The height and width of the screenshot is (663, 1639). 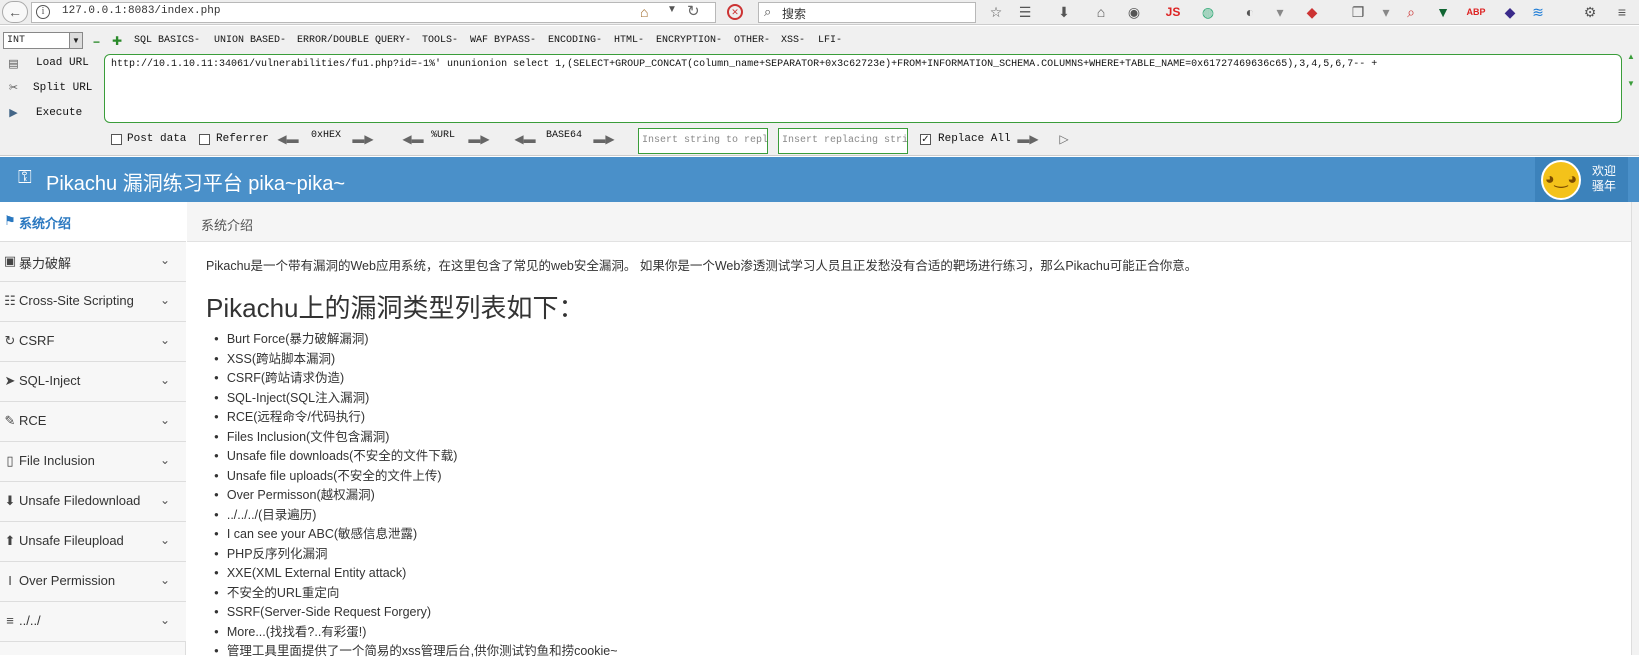 I want to click on site-title: Pikachu 漏洞练习平台 pika~pika~, so click(x=195, y=181).